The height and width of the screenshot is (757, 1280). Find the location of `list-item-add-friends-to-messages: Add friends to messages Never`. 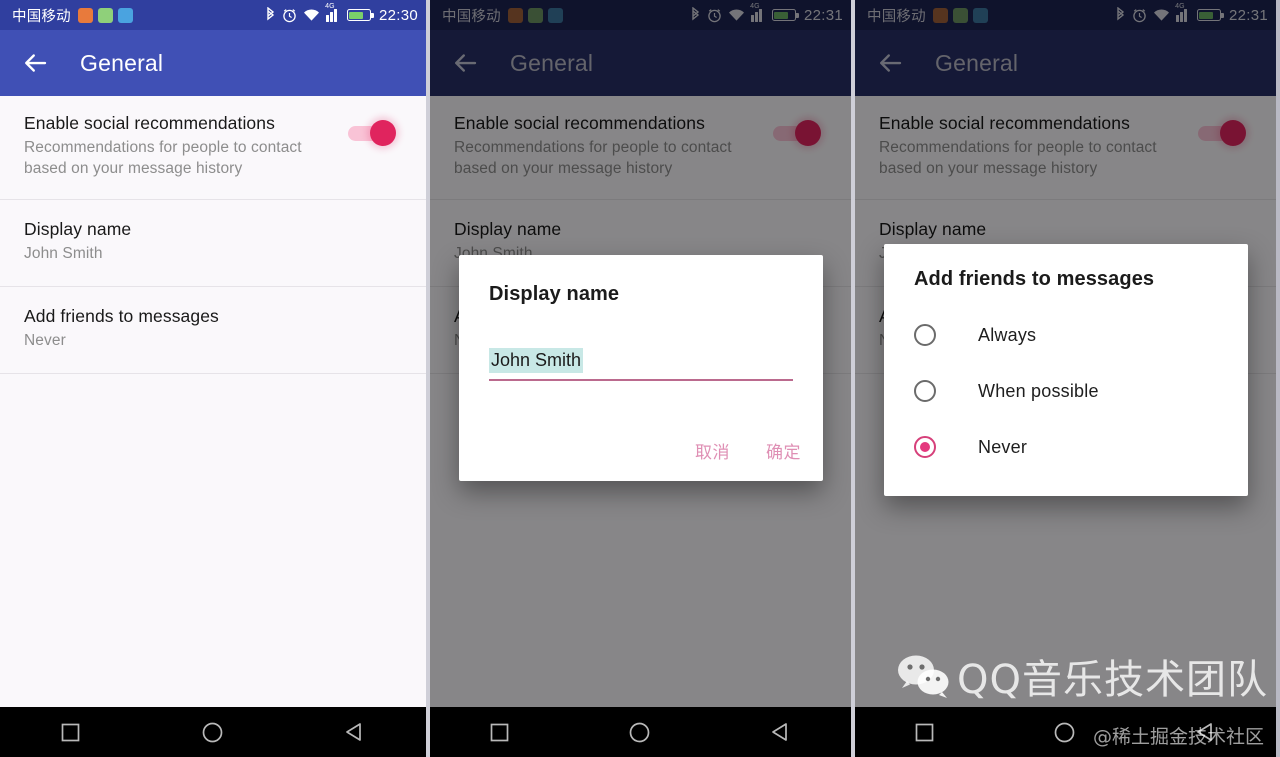

list-item-add-friends-to-messages: Add friends to messages Never is located at coordinates (213, 330).